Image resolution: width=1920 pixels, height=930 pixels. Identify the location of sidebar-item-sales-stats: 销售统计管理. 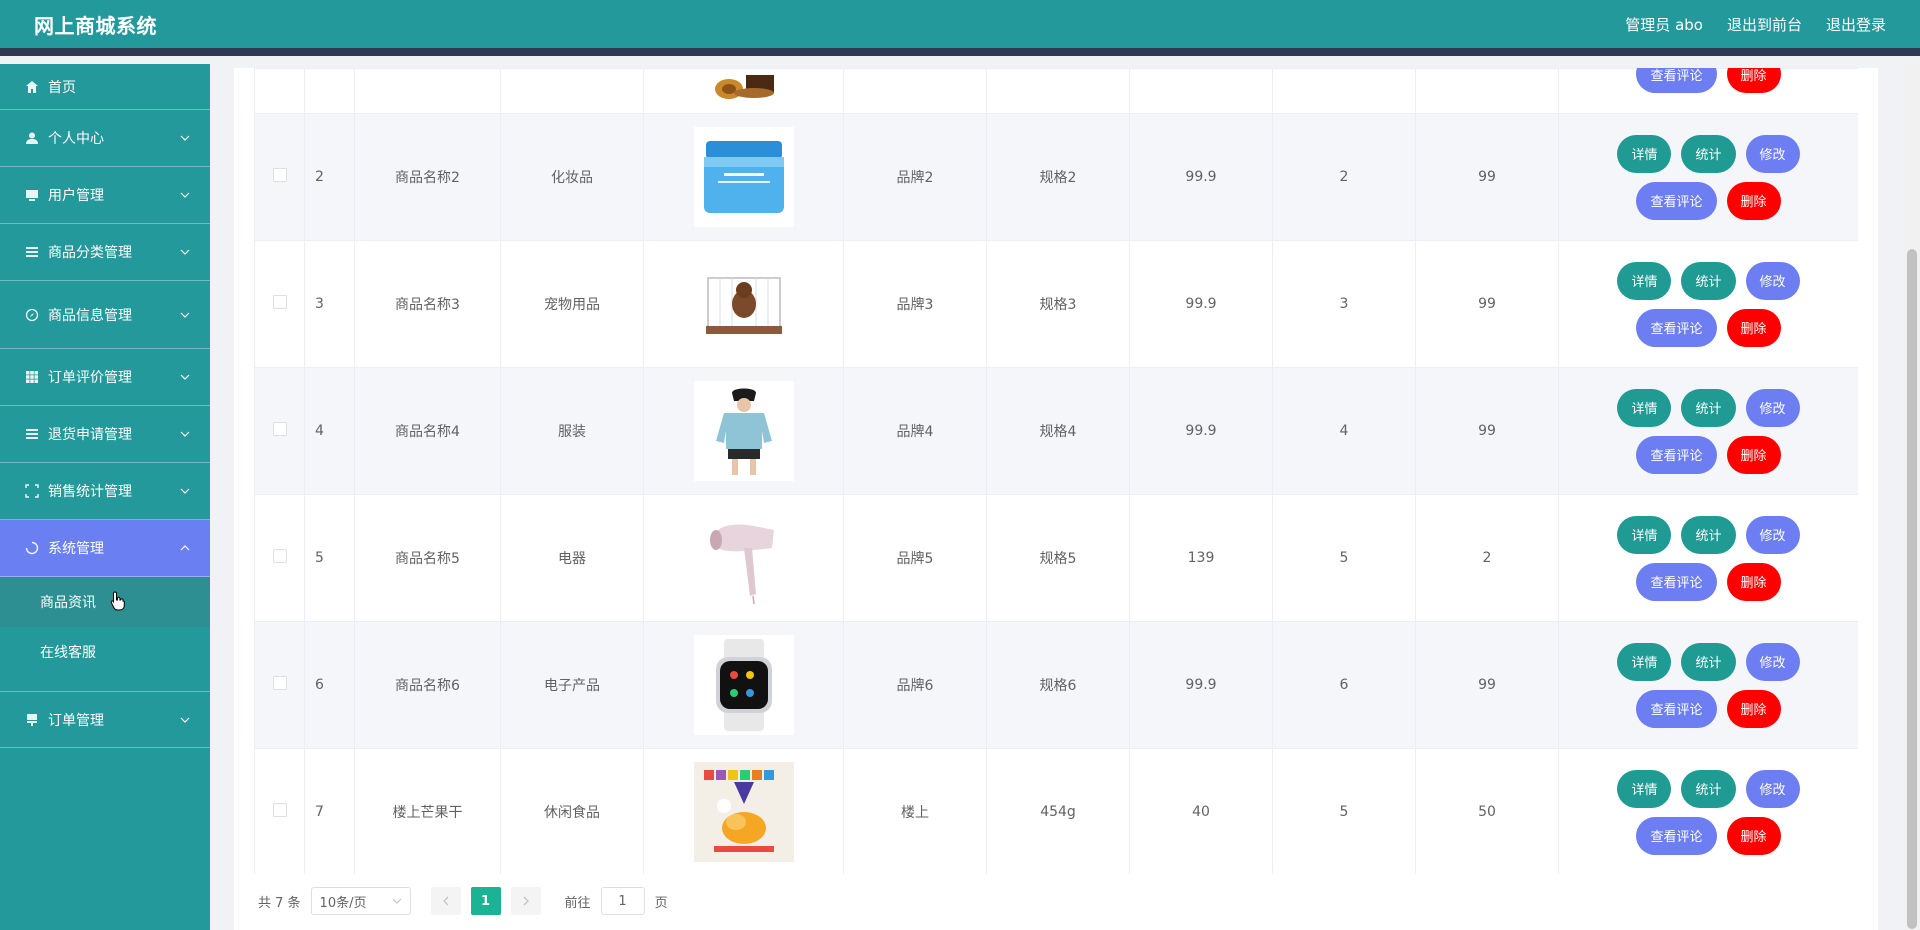
(105, 491).